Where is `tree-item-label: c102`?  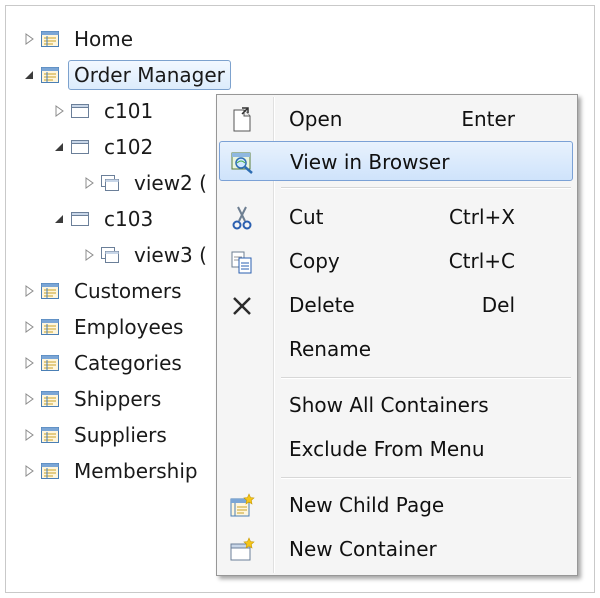
tree-item-label: c102 is located at coordinates (129, 147).